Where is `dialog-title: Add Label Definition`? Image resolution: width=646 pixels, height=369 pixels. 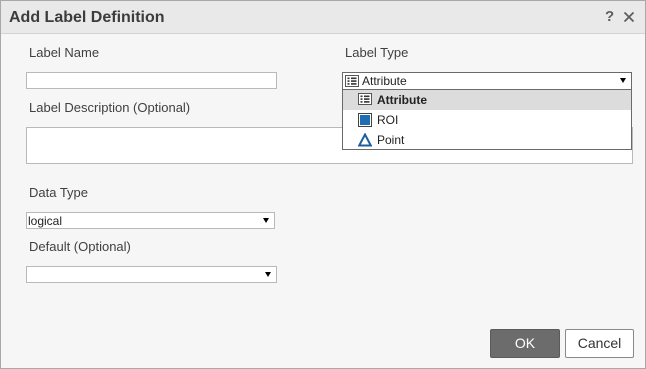 dialog-title: Add Label Definition is located at coordinates (87, 17).